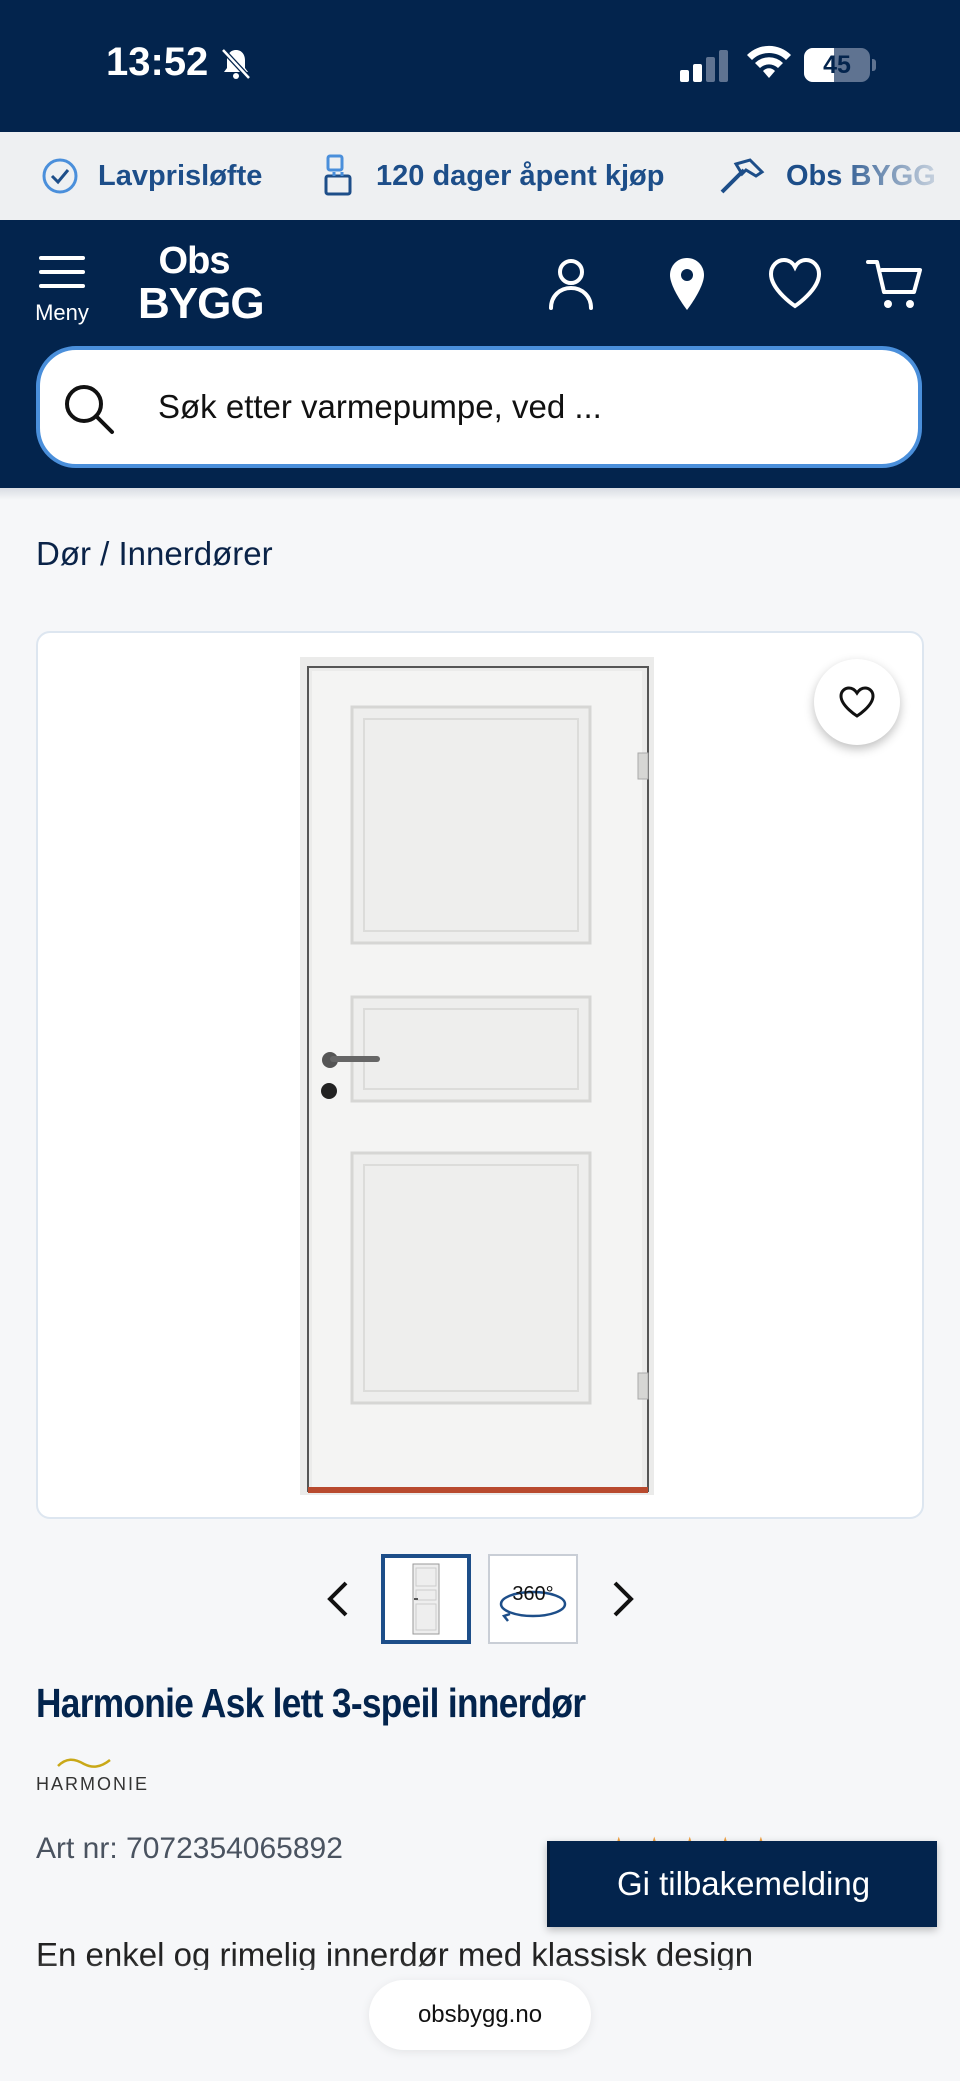 Image resolution: width=960 pixels, height=2081 pixels. Describe the element at coordinates (157, 62) in the screenshot. I see `status-time: 13:52` at that location.